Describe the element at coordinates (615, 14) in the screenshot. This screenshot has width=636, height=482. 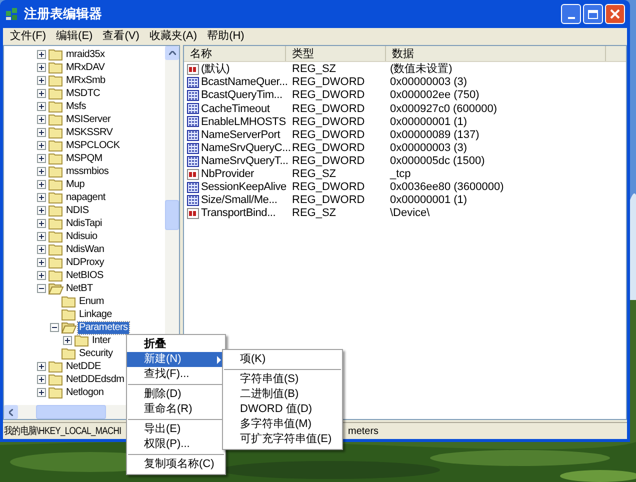
I see `close-button` at that location.